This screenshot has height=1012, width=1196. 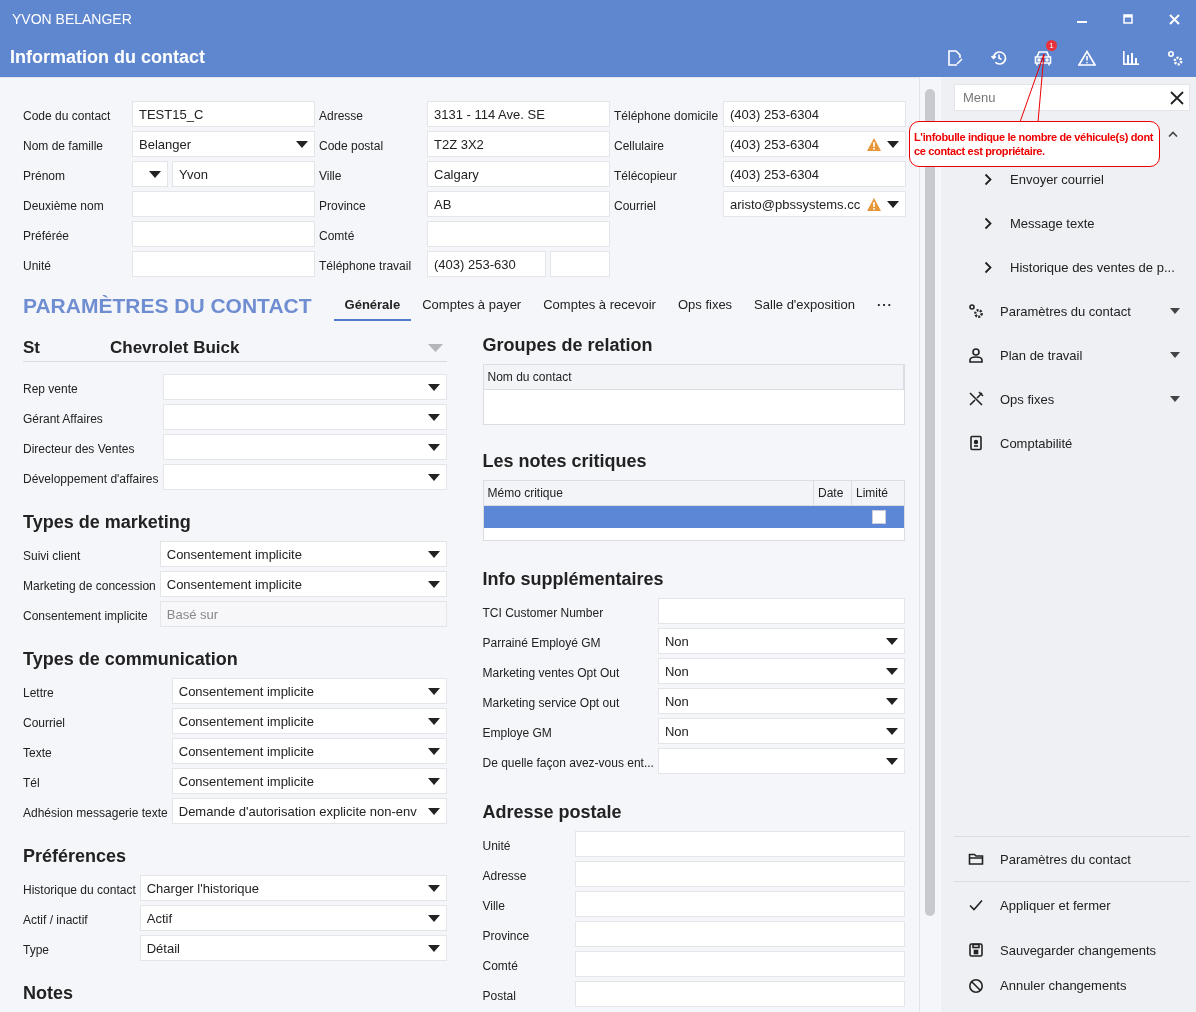 I want to click on dropdown: Détail, so click(x=293, y=948).